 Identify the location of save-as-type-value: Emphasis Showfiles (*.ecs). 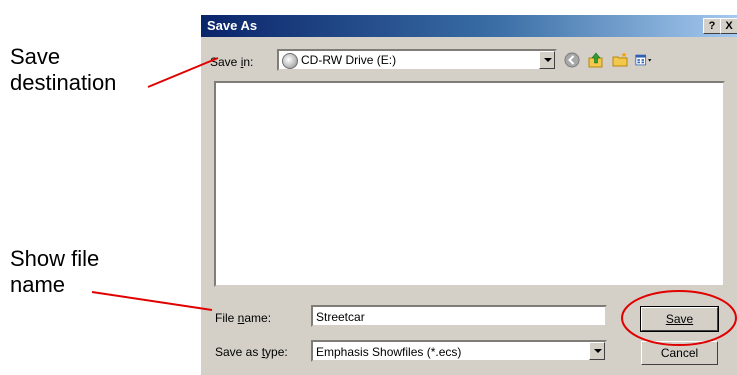
(389, 352).